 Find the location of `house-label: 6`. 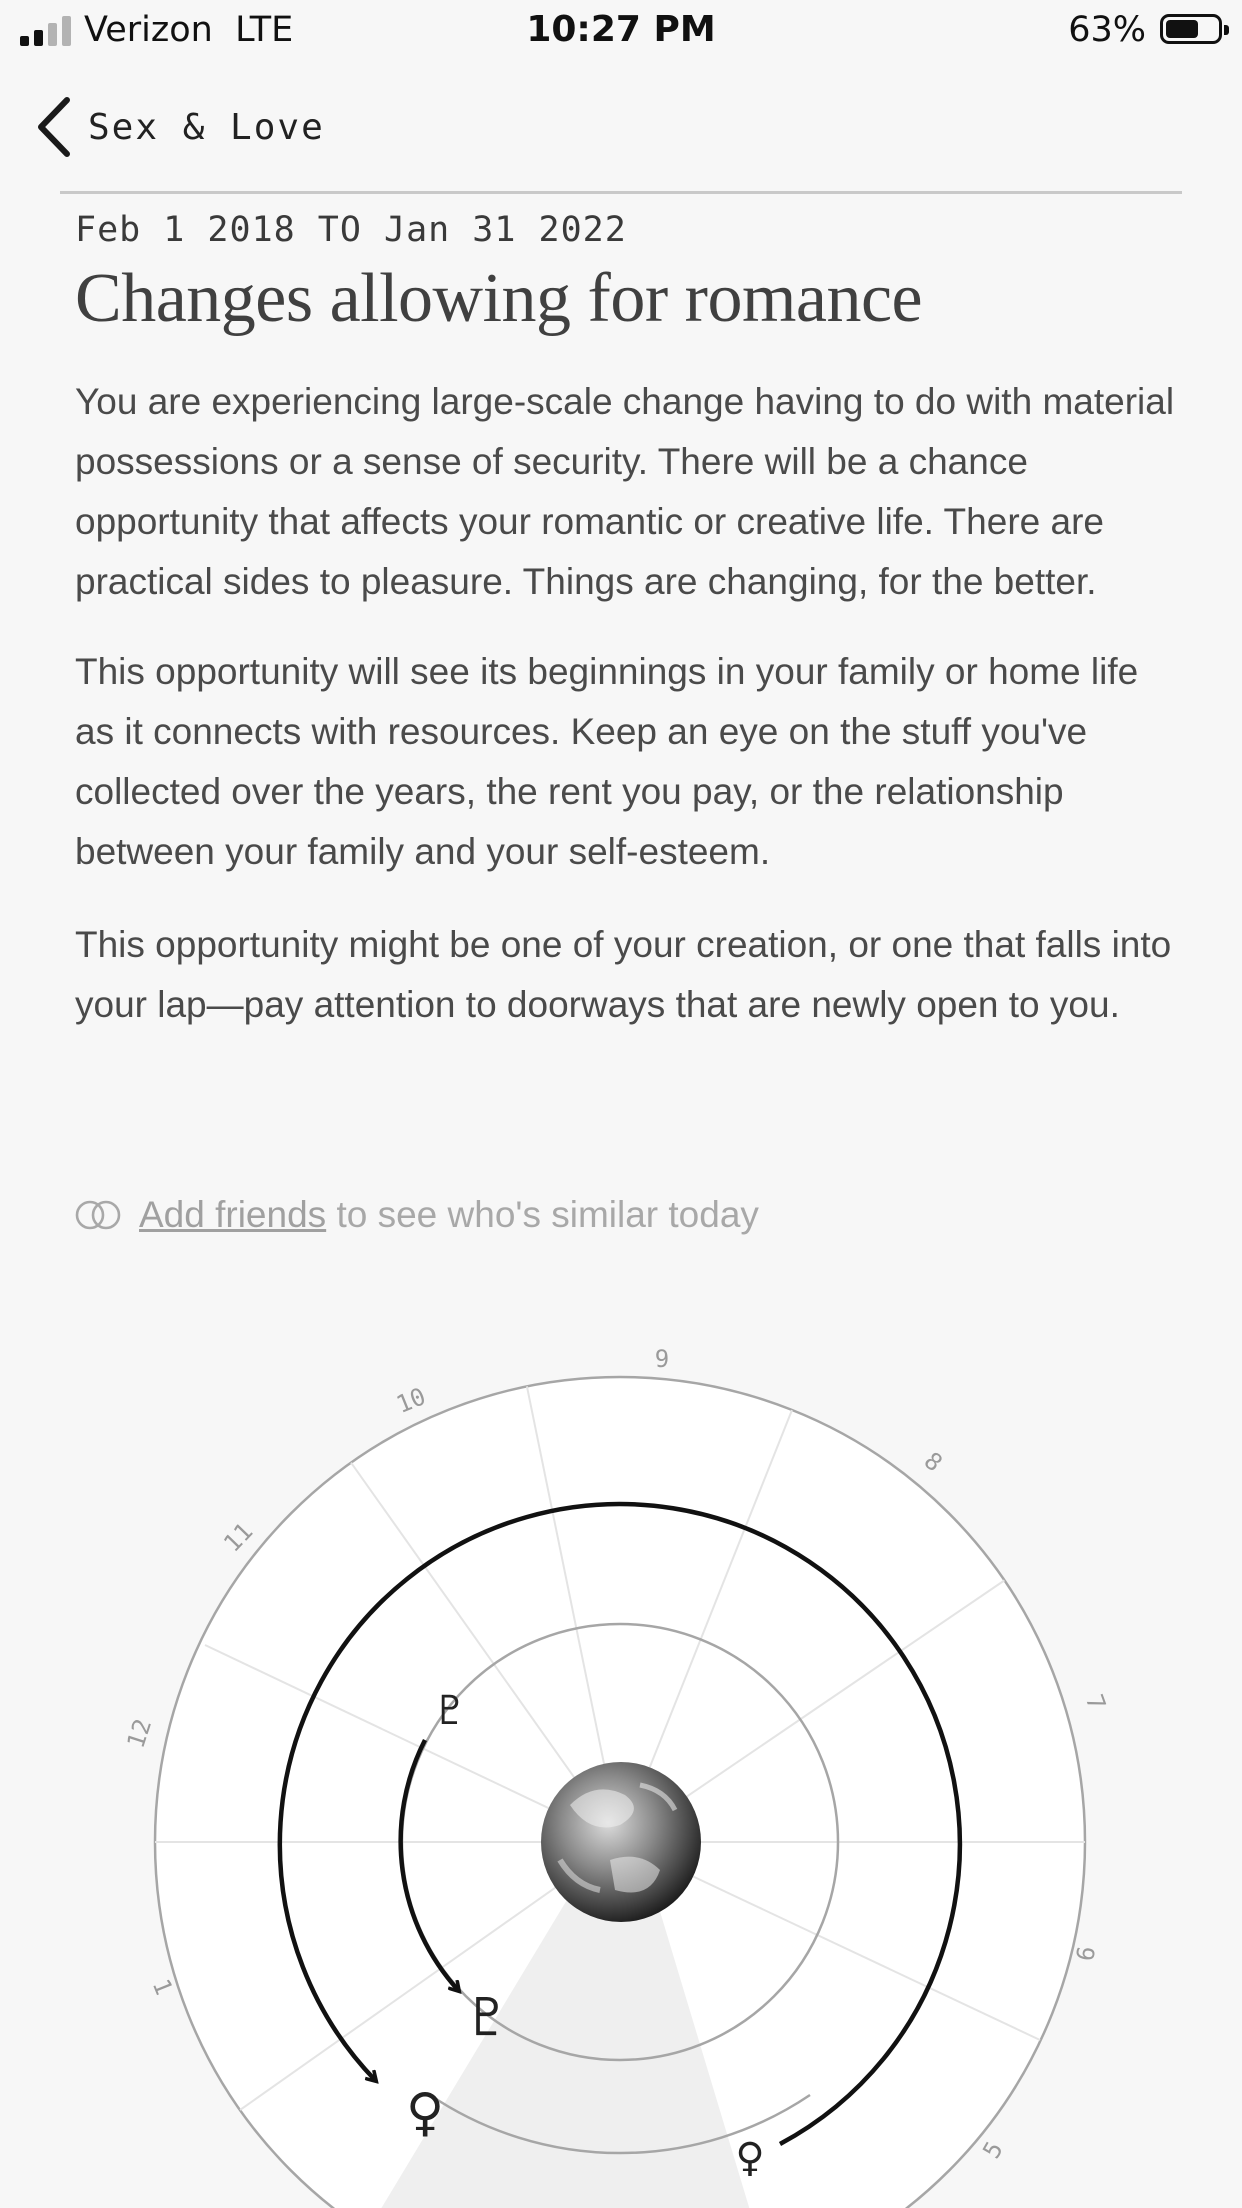

house-label: 6 is located at coordinates (1086, 1953).